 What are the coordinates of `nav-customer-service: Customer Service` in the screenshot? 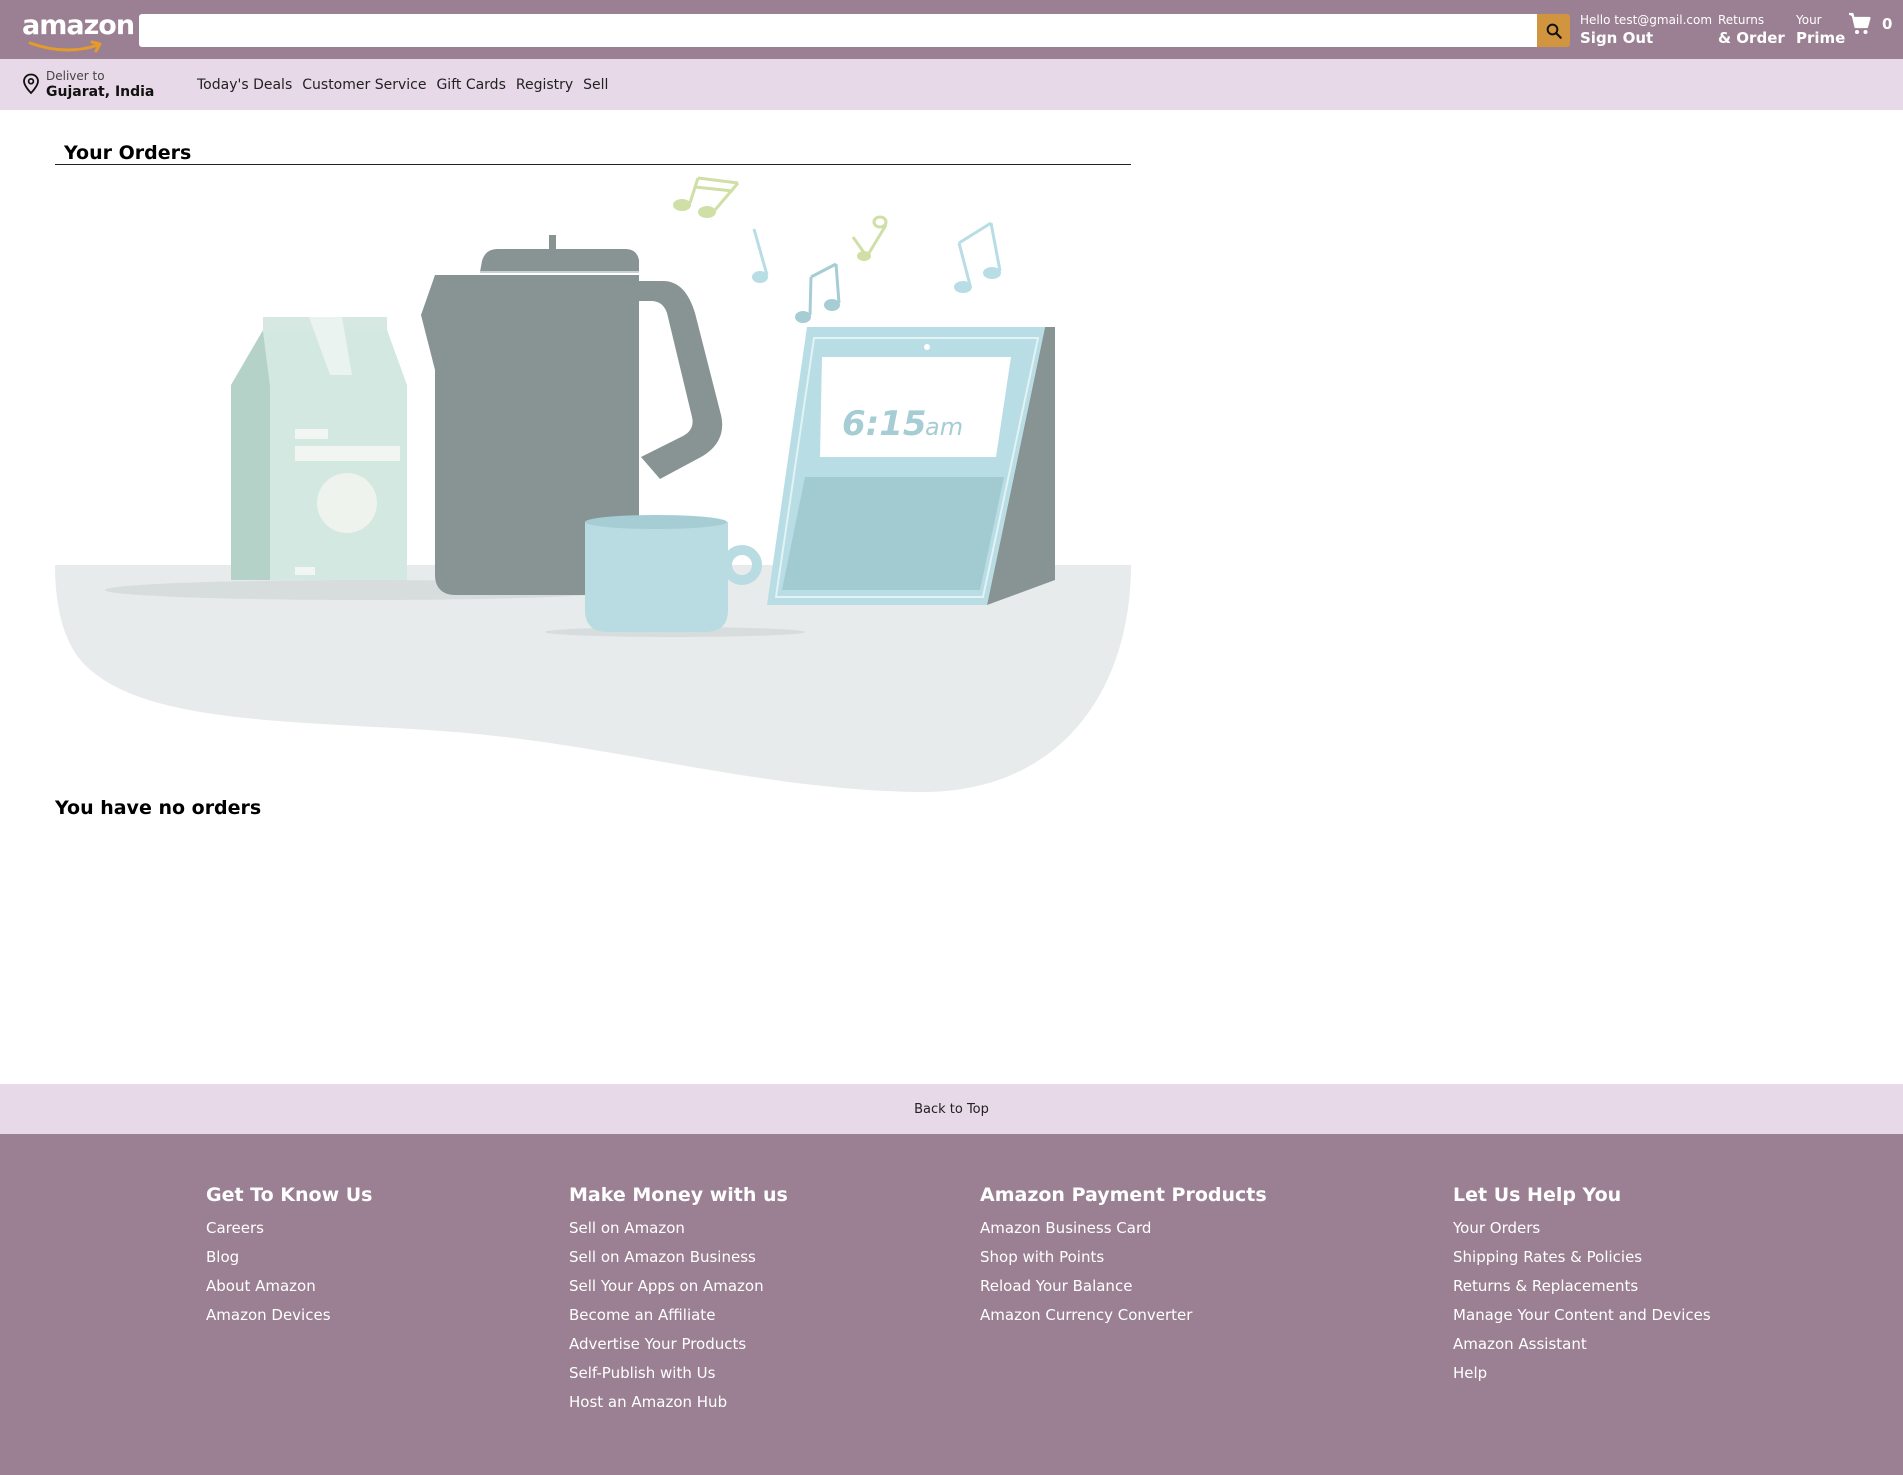 It's located at (364, 85).